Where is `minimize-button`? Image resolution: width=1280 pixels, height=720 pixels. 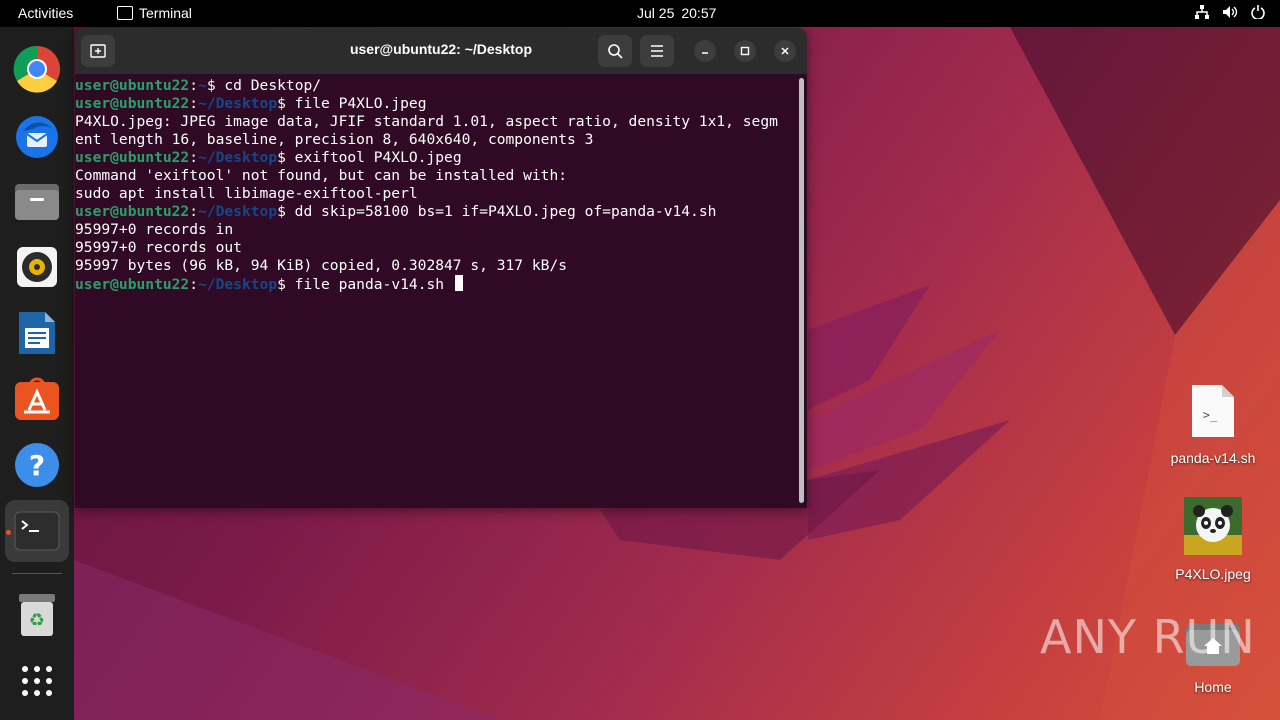
minimize-button is located at coordinates (705, 51).